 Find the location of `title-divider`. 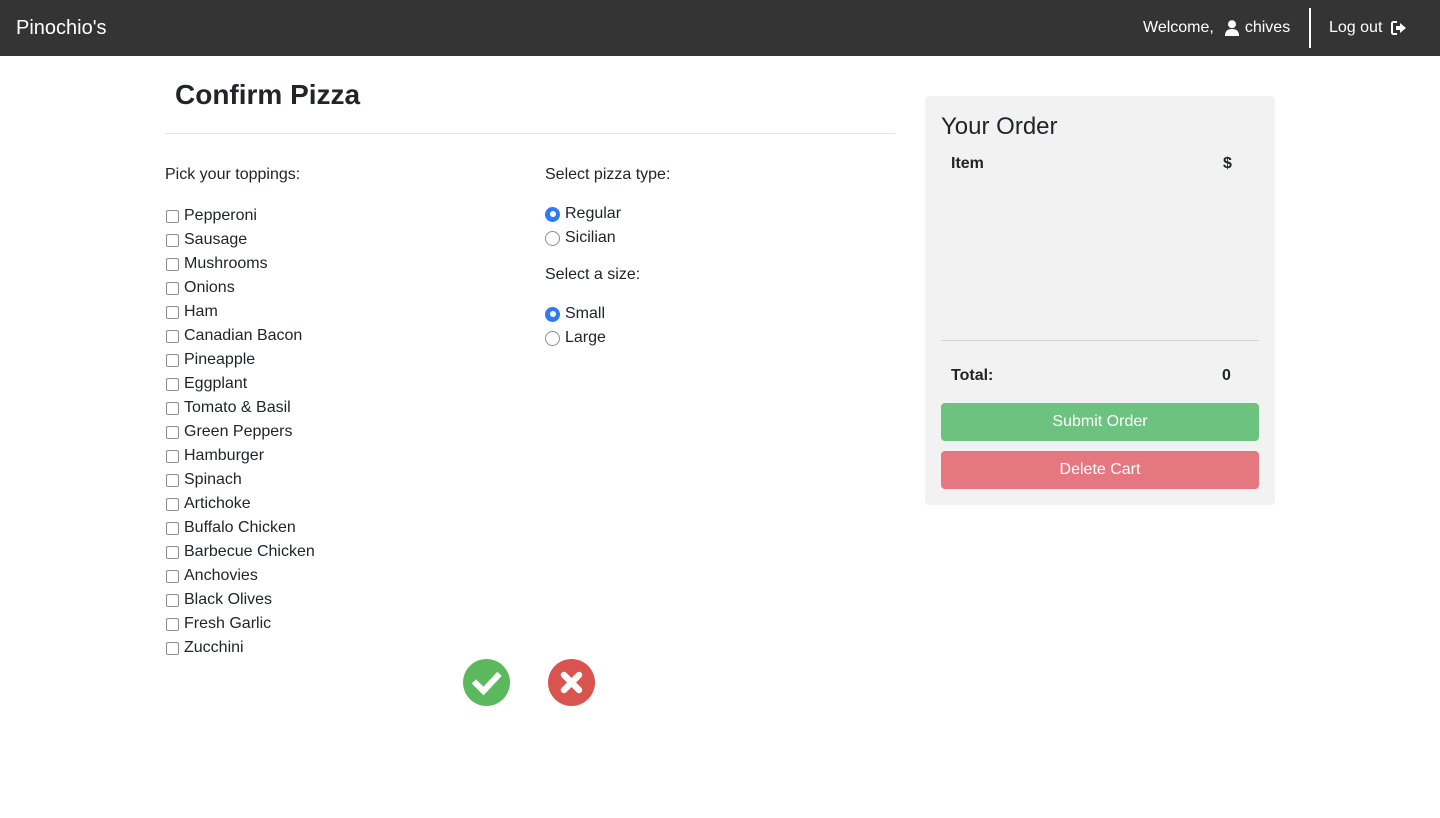

title-divider is located at coordinates (530, 133).